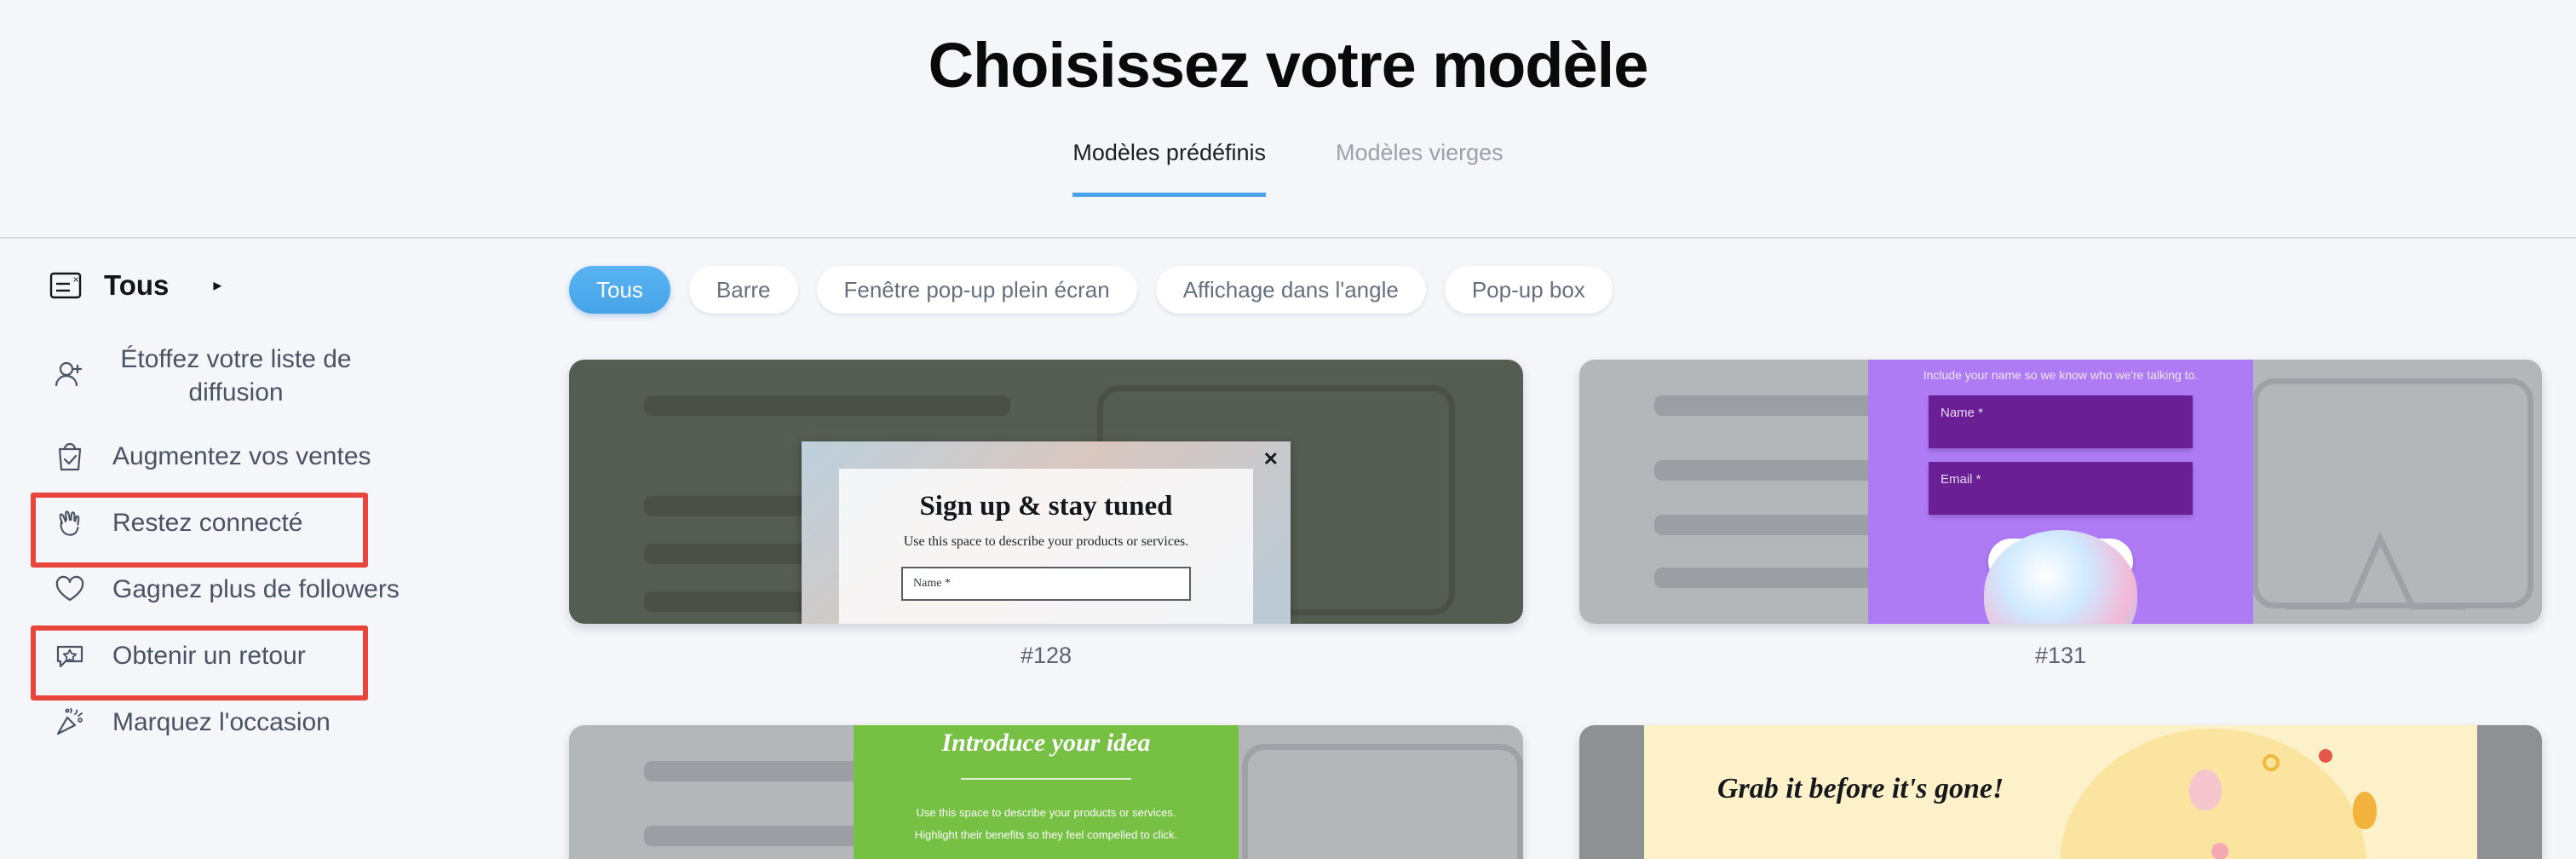  What do you see at coordinates (976, 290) in the screenshot?
I see `filter-chip-fullscreen-popup: Fenêtre pop-up plein écran` at bounding box center [976, 290].